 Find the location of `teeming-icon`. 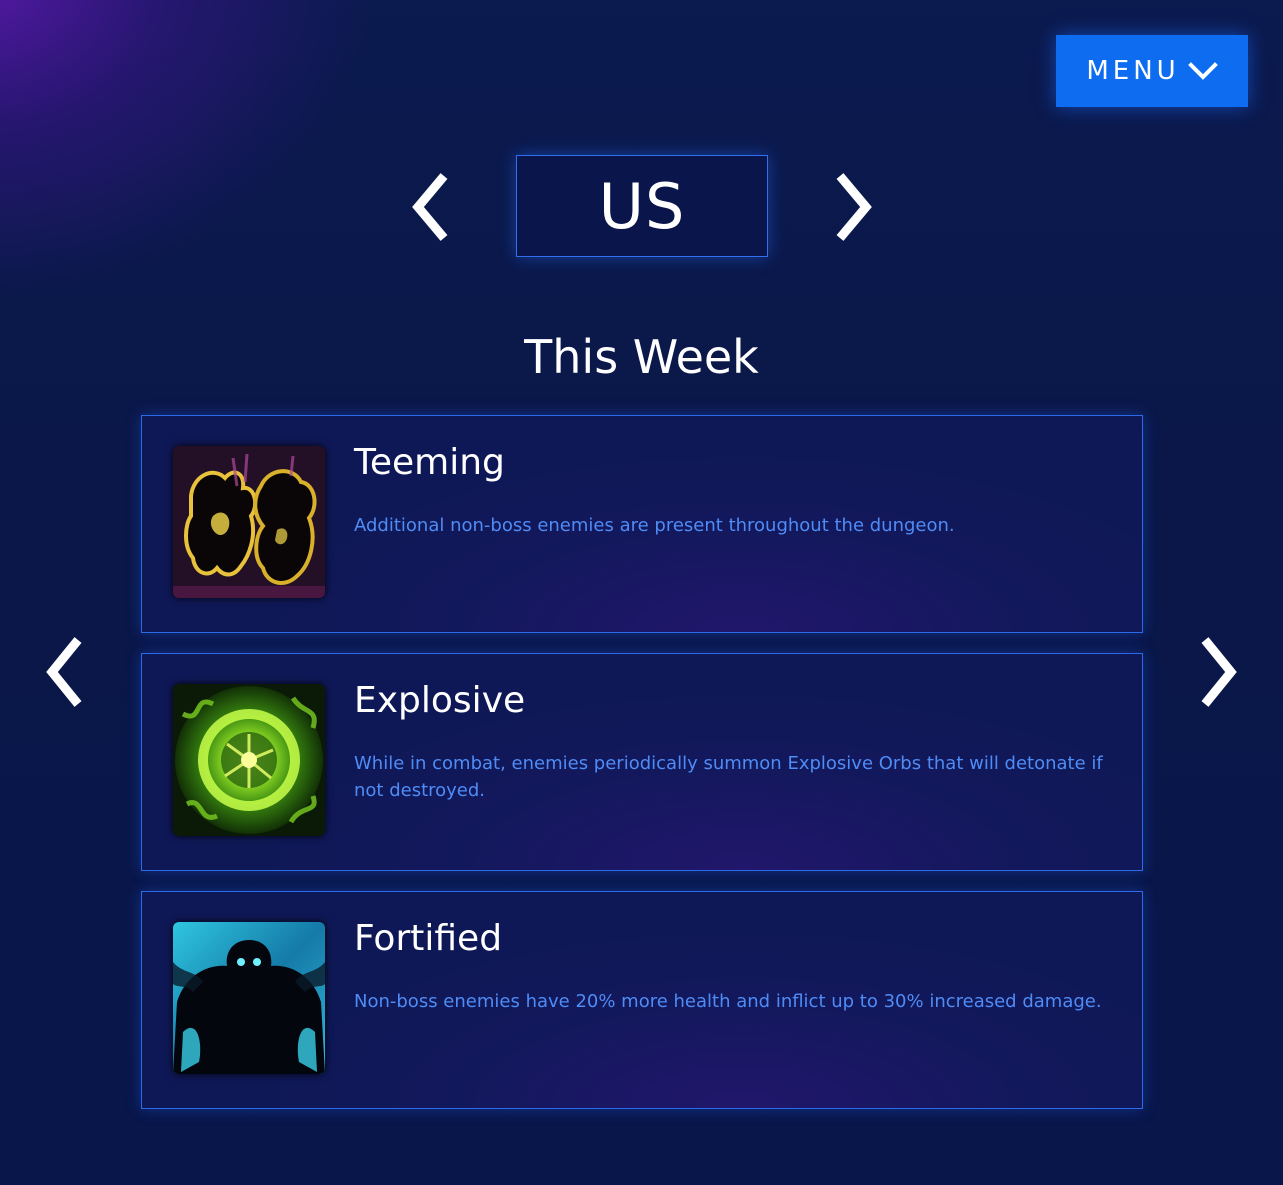

teeming-icon is located at coordinates (249, 522).